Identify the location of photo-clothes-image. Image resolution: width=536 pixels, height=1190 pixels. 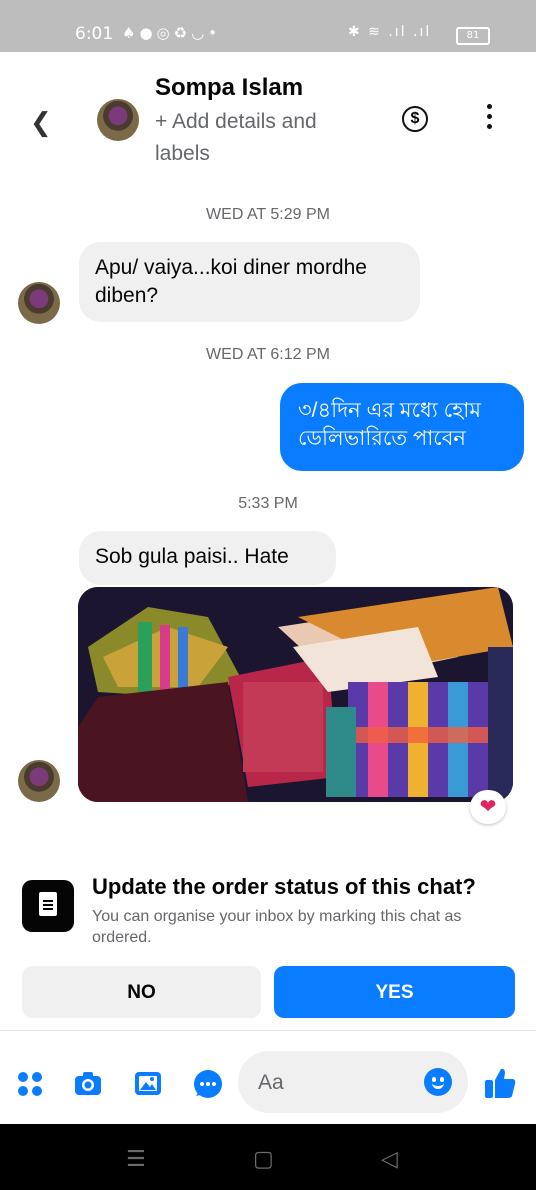
(295, 694).